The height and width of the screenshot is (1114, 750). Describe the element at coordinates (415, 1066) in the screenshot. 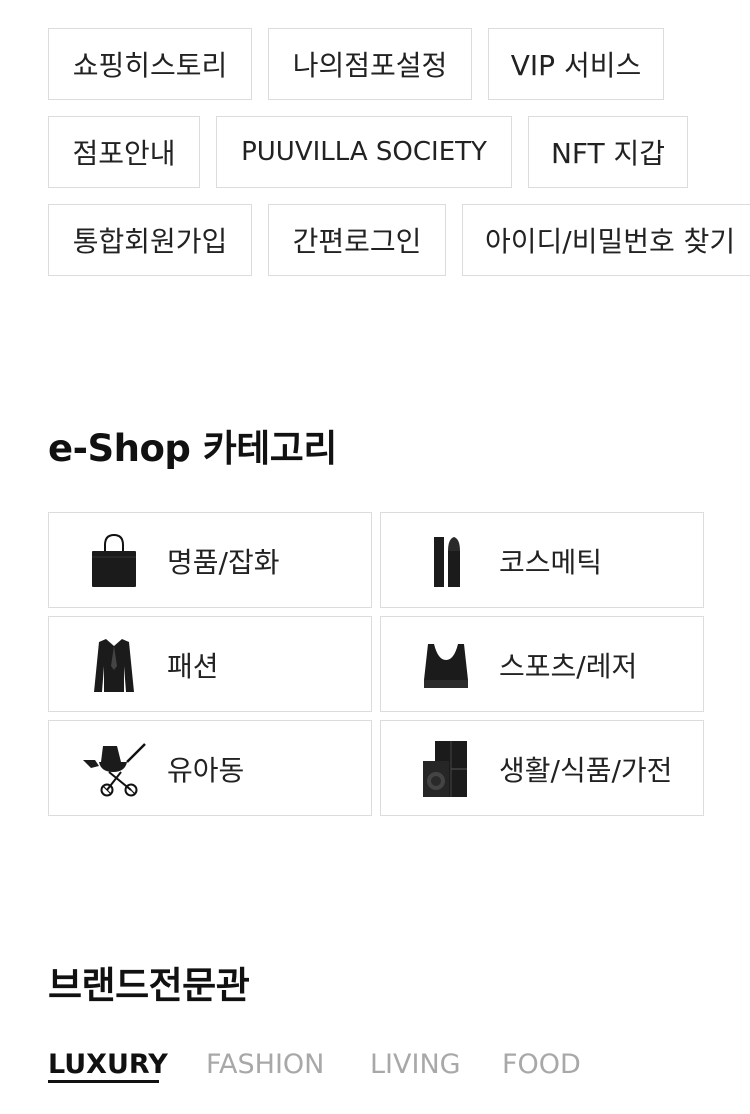

I see `tab-living: LIVING` at that location.